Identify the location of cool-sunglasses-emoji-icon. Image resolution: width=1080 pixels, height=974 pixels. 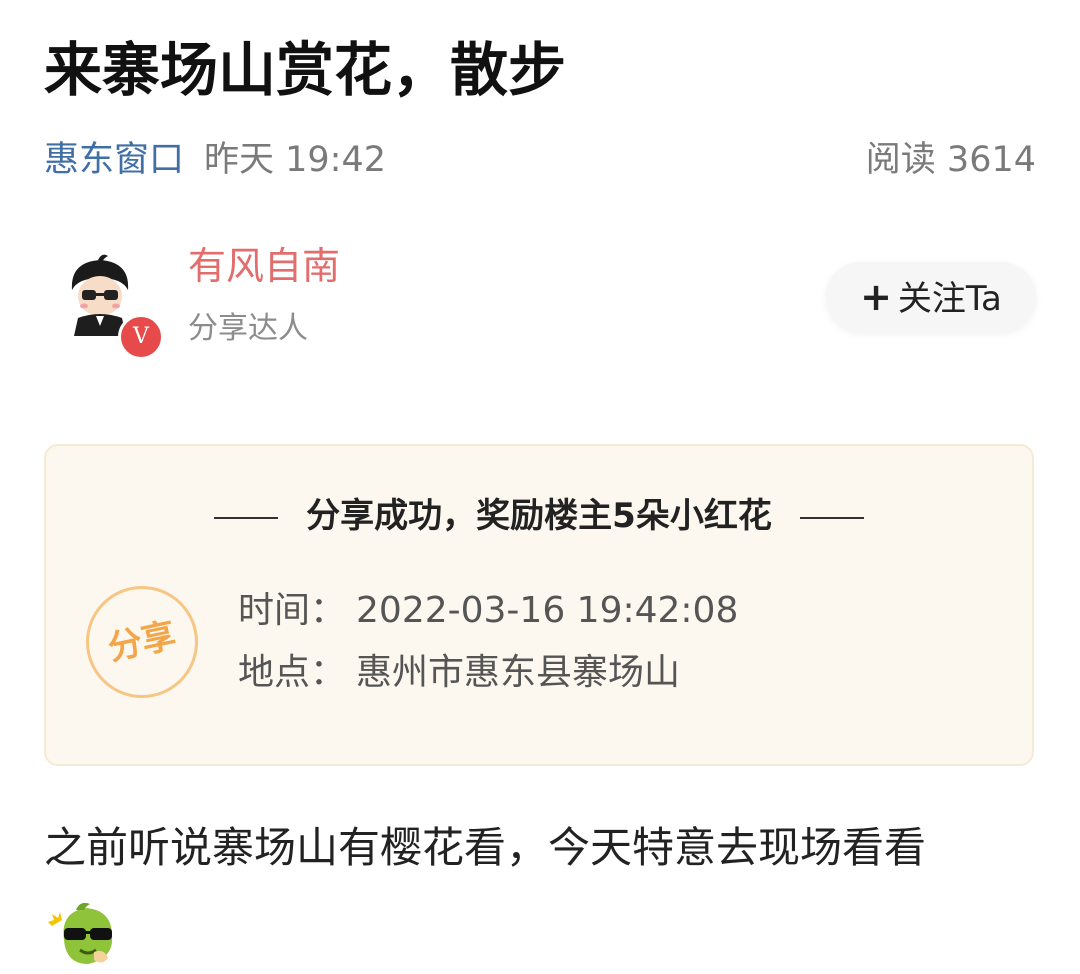
(86, 933).